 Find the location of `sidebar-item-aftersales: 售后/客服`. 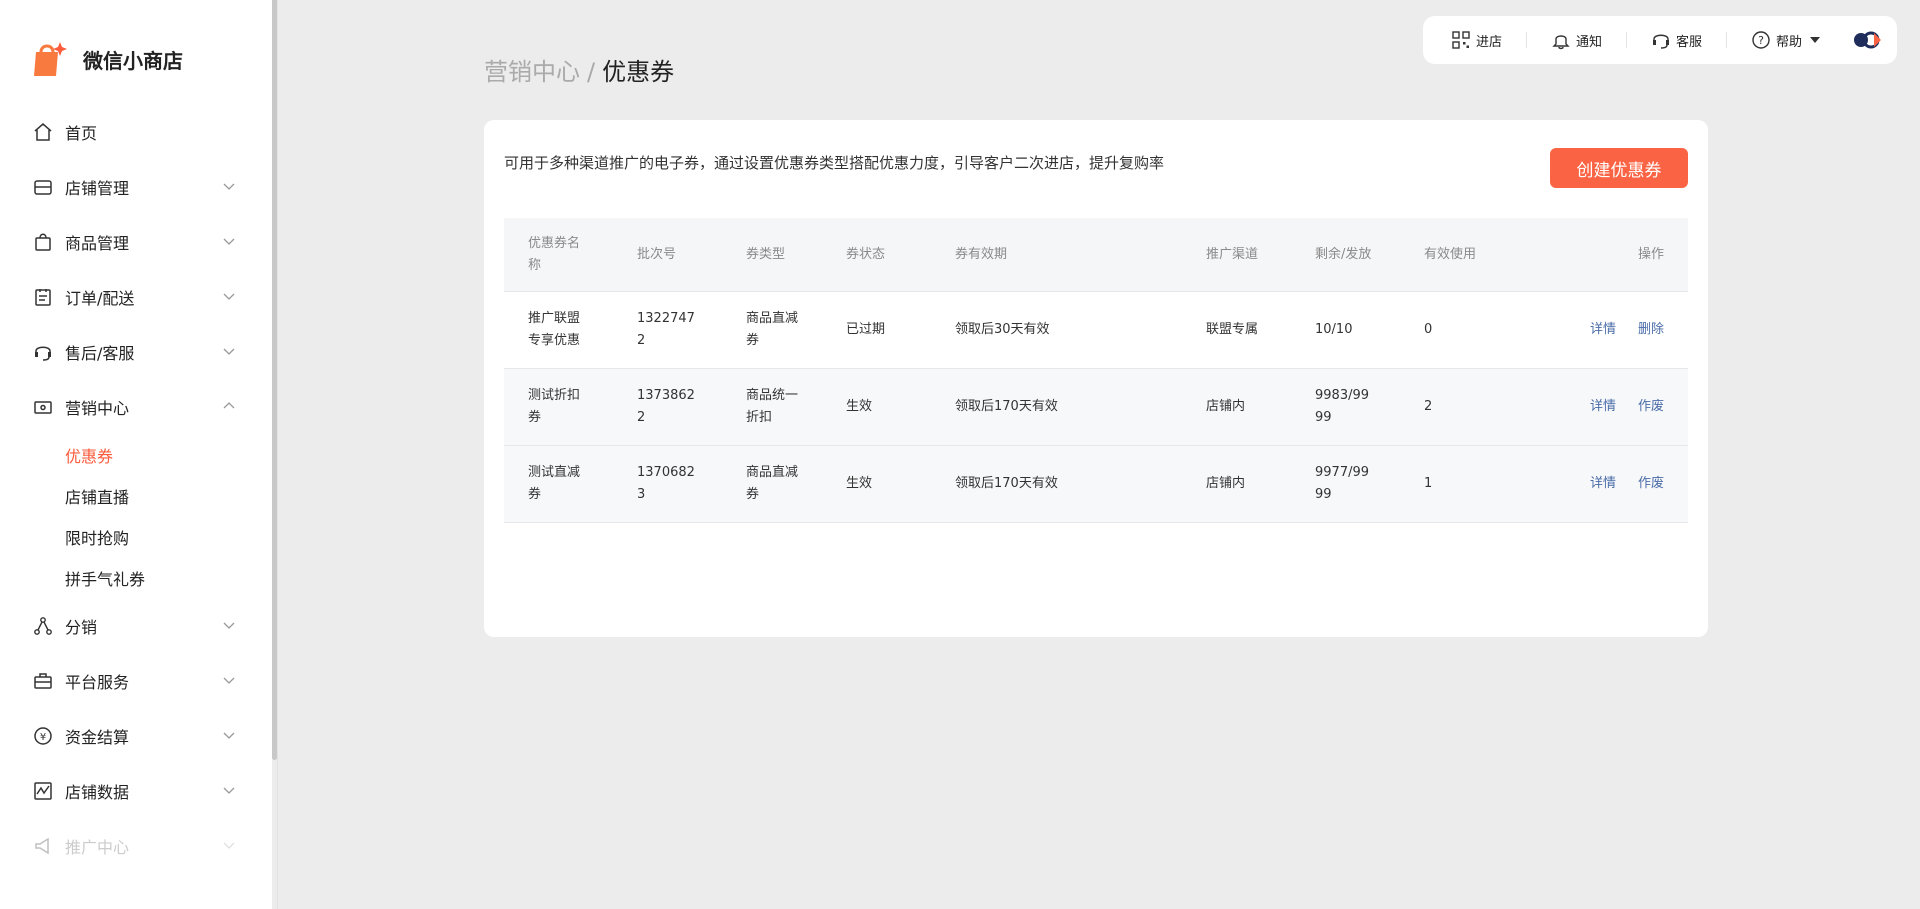

sidebar-item-aftersales: 售后/客服 is located at coordinates (136, 351).